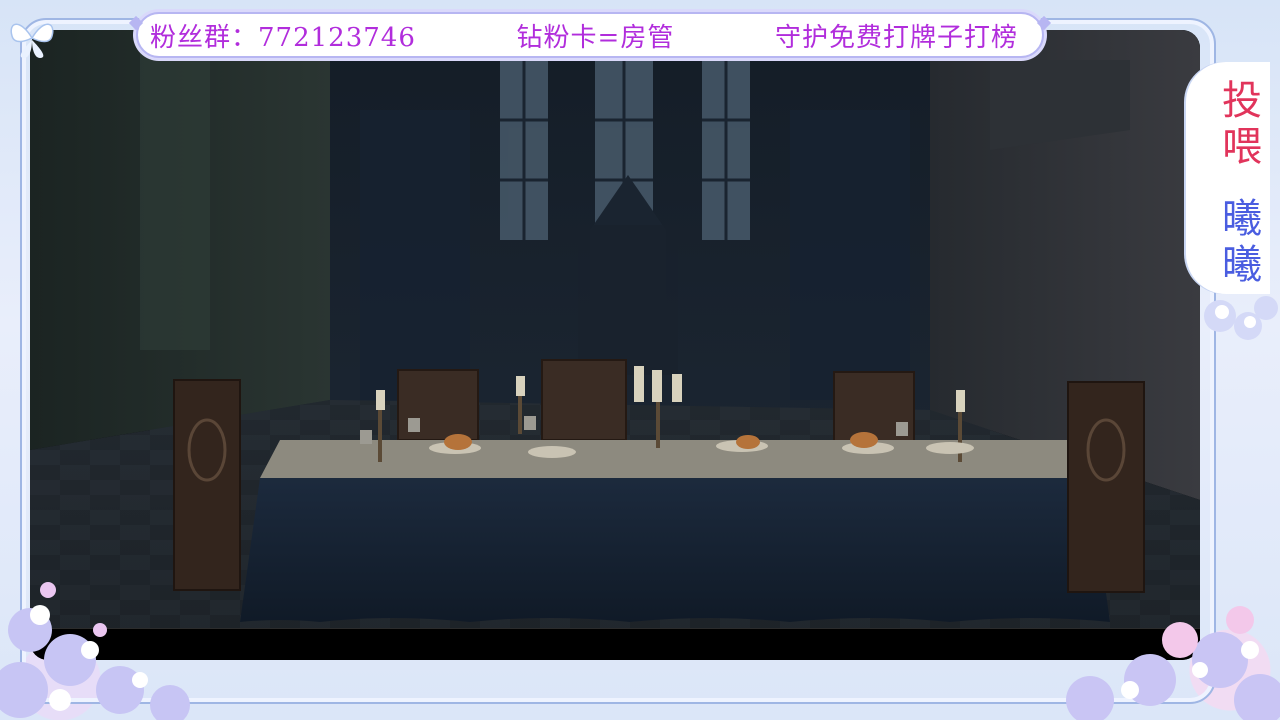 This screenshot has height=720, width=1280. I want to click on flower-side-icon, so click(1241, 318).